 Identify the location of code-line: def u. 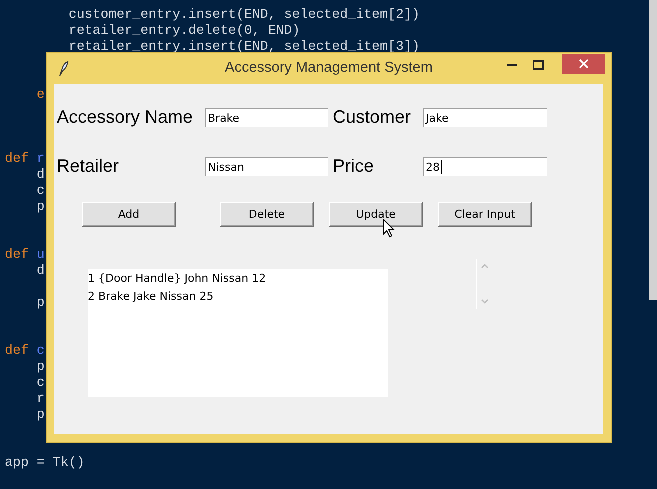
(25, 255).